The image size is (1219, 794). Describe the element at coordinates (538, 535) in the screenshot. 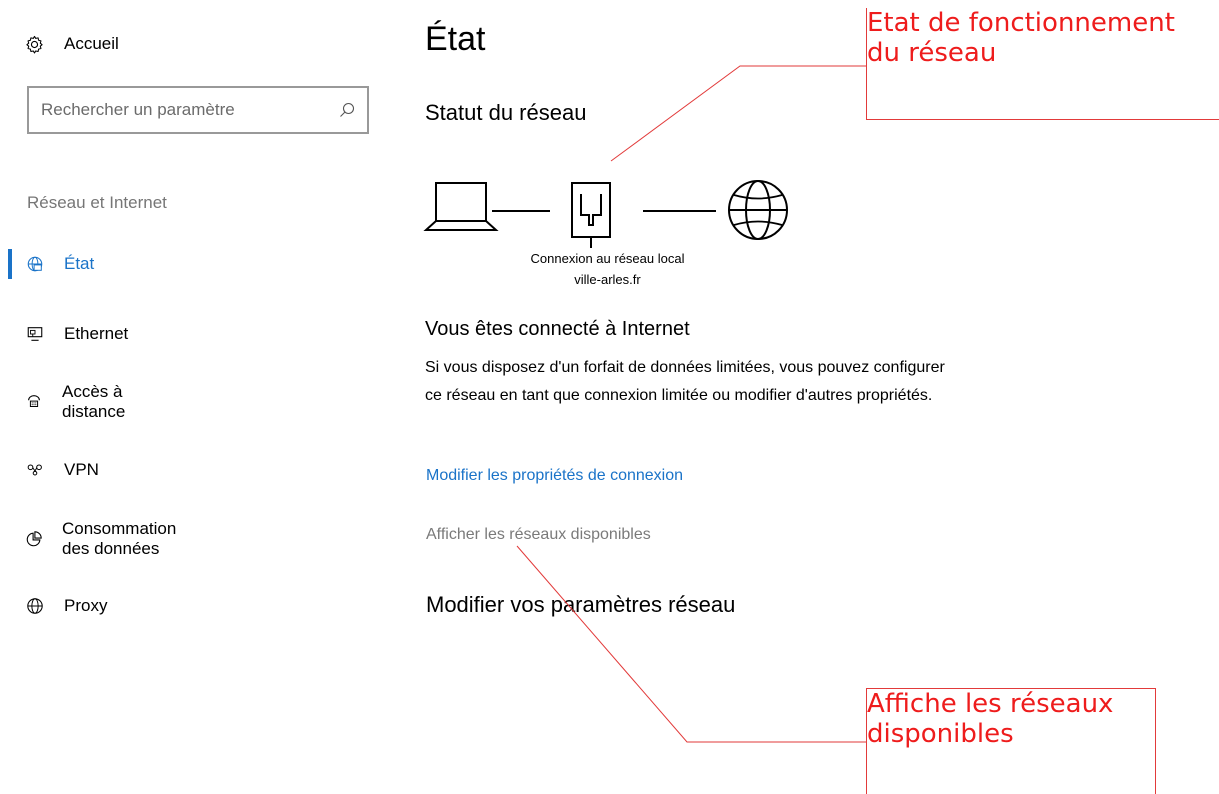

I see `show-available-networks-link: Afficher les réseaux disponibles` at that location.